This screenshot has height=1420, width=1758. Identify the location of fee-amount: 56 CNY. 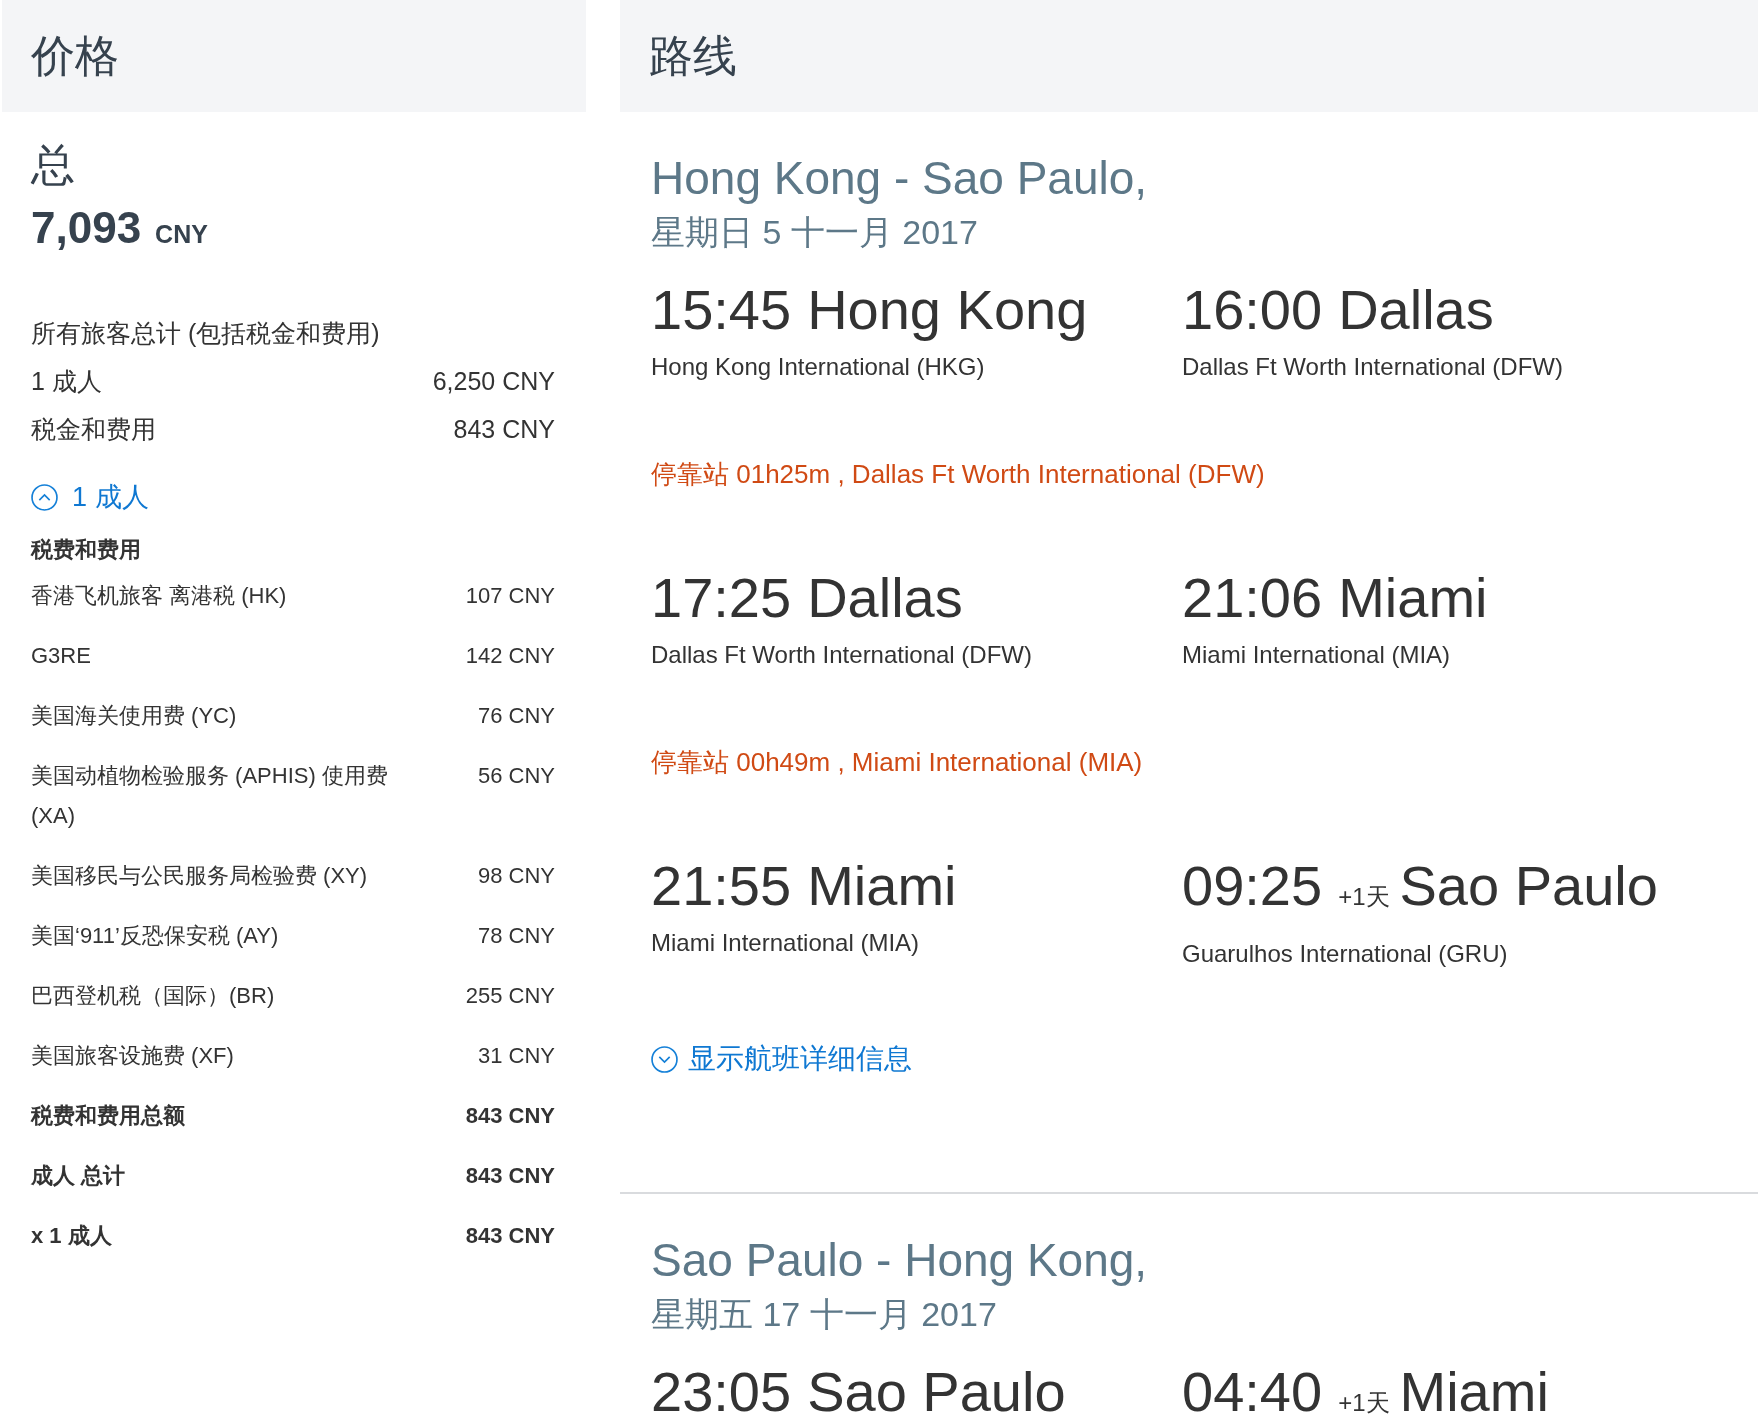
(516, 776).